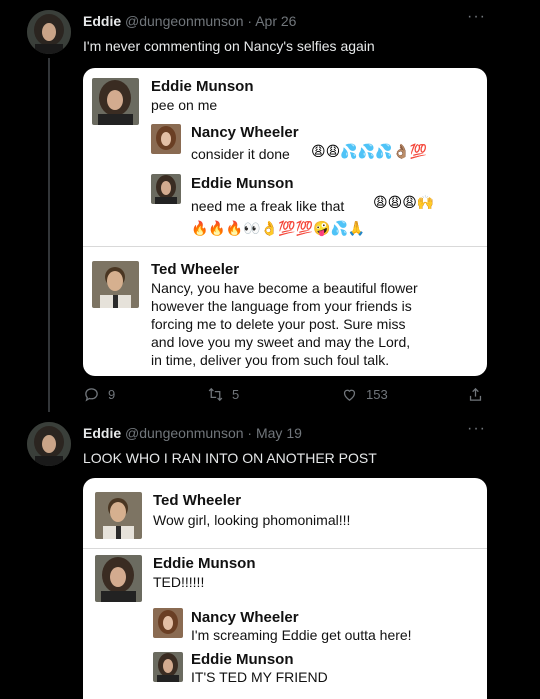 Image resolution: width=540 pixels, height=699 pixels. What do you see at coordinates (99, 394) in the screenshot?
I see `reply-button: 9` at bounding box center [99, 394].